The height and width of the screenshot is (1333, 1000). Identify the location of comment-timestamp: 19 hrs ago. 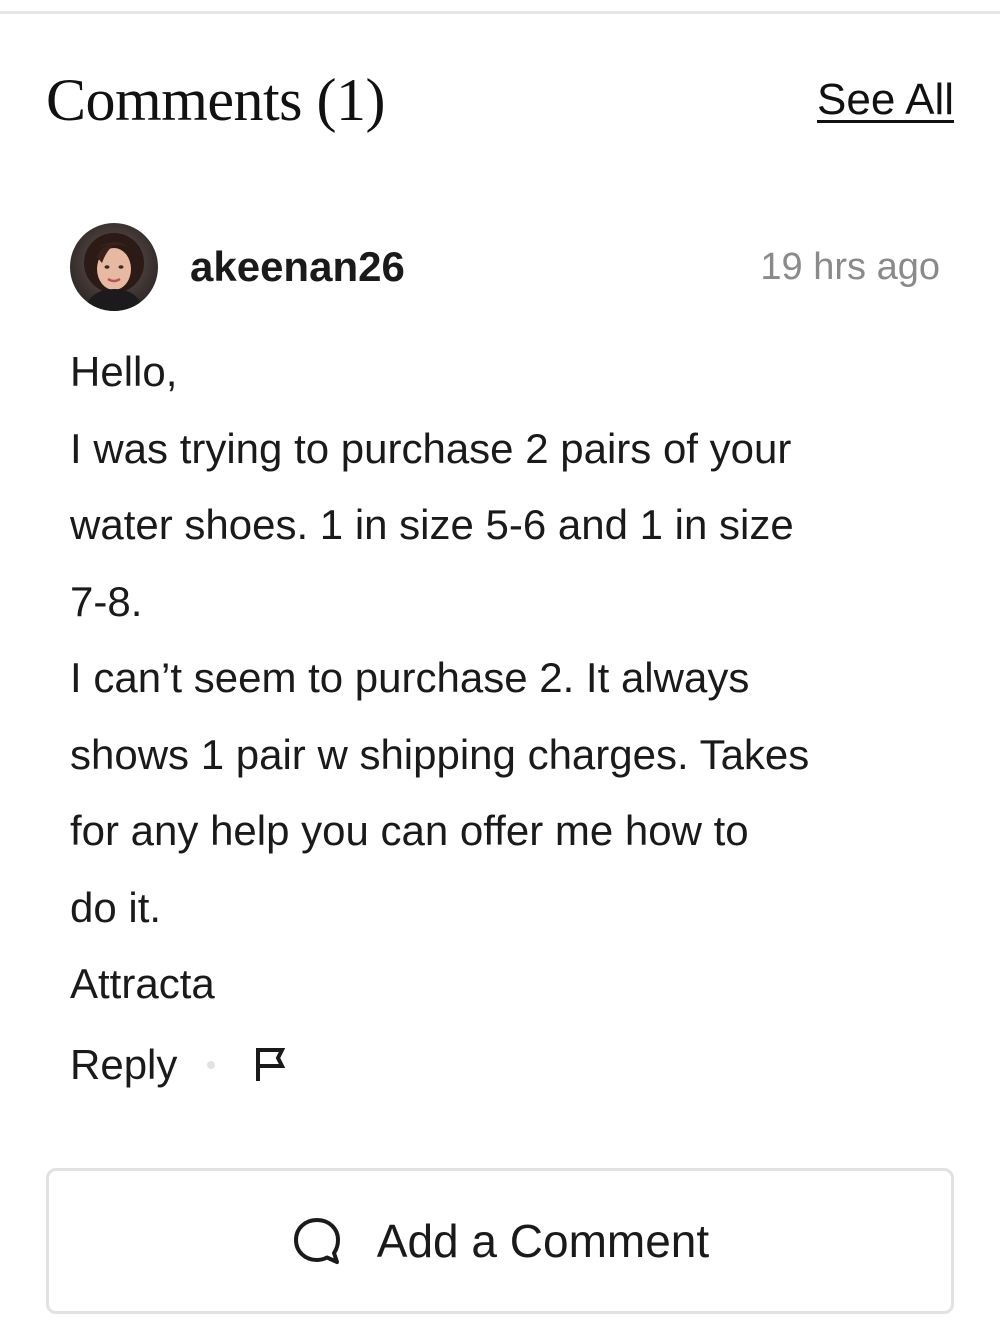
(850, 266).